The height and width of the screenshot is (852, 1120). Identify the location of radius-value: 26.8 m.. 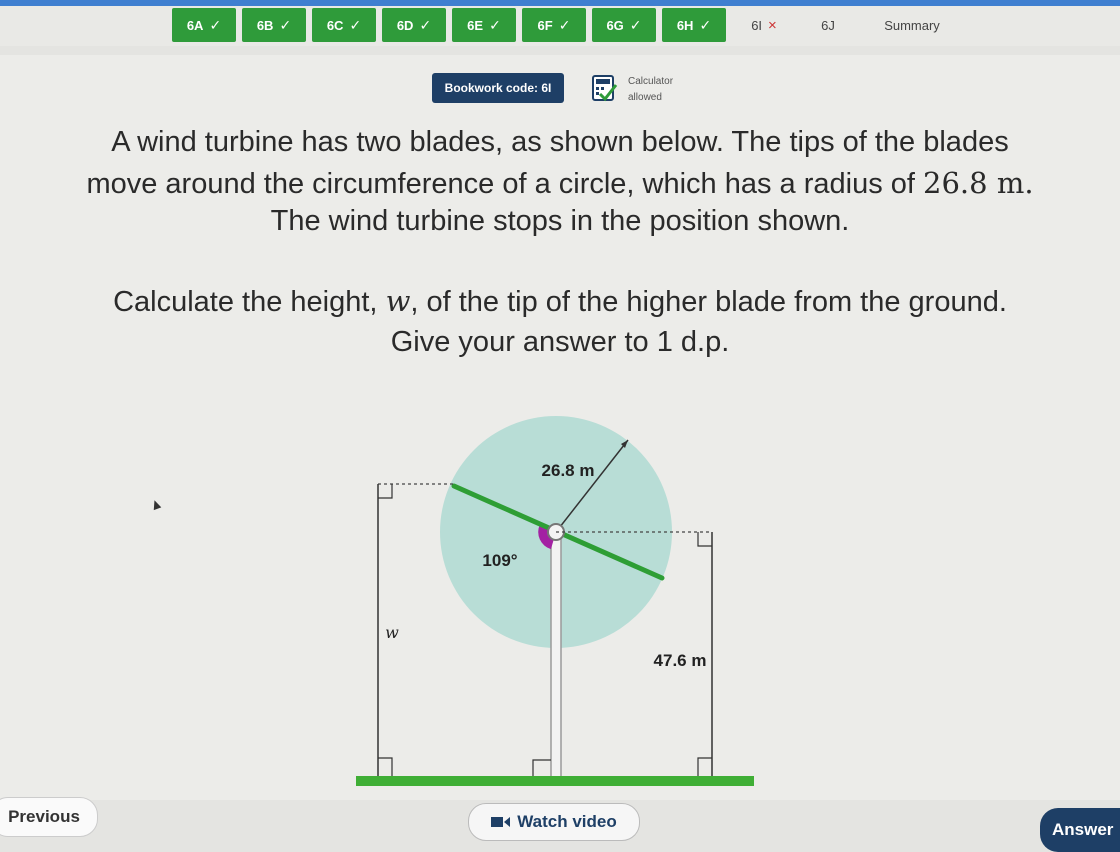
(978, 183).